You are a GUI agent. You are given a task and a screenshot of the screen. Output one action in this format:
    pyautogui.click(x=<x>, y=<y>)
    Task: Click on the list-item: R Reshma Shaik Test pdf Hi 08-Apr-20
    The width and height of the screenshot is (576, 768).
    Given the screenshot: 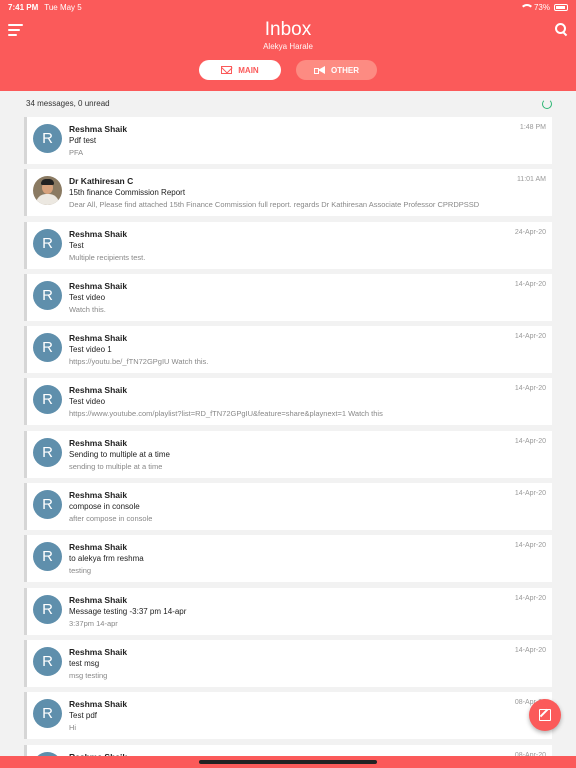 What is the action you would take?
    pyautogui.click(x=288, y=716)
    